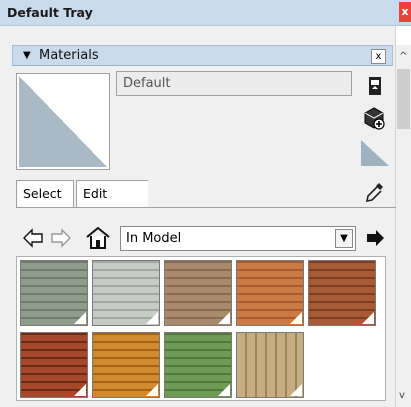 This screenshot has height=407, width=411. I want to click on details-button, so click(375, 238).